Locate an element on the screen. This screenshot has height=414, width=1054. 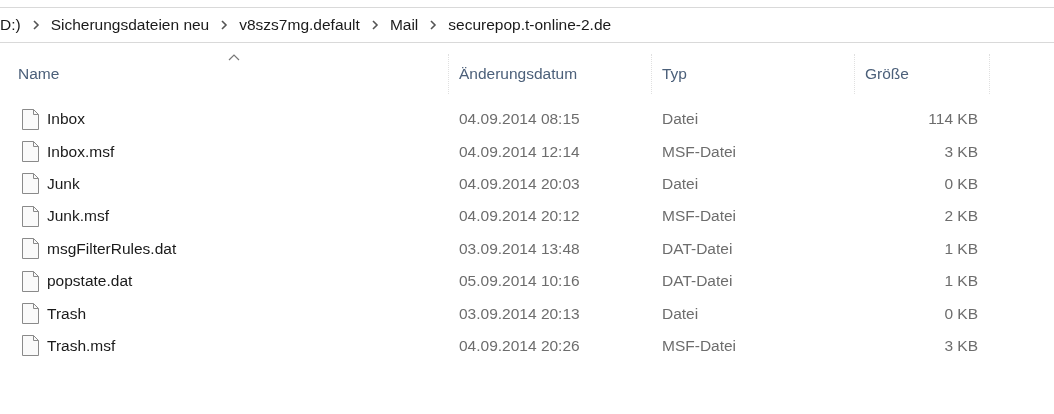
size-cell-text: 114 KB is located at coordinates (953, 119).